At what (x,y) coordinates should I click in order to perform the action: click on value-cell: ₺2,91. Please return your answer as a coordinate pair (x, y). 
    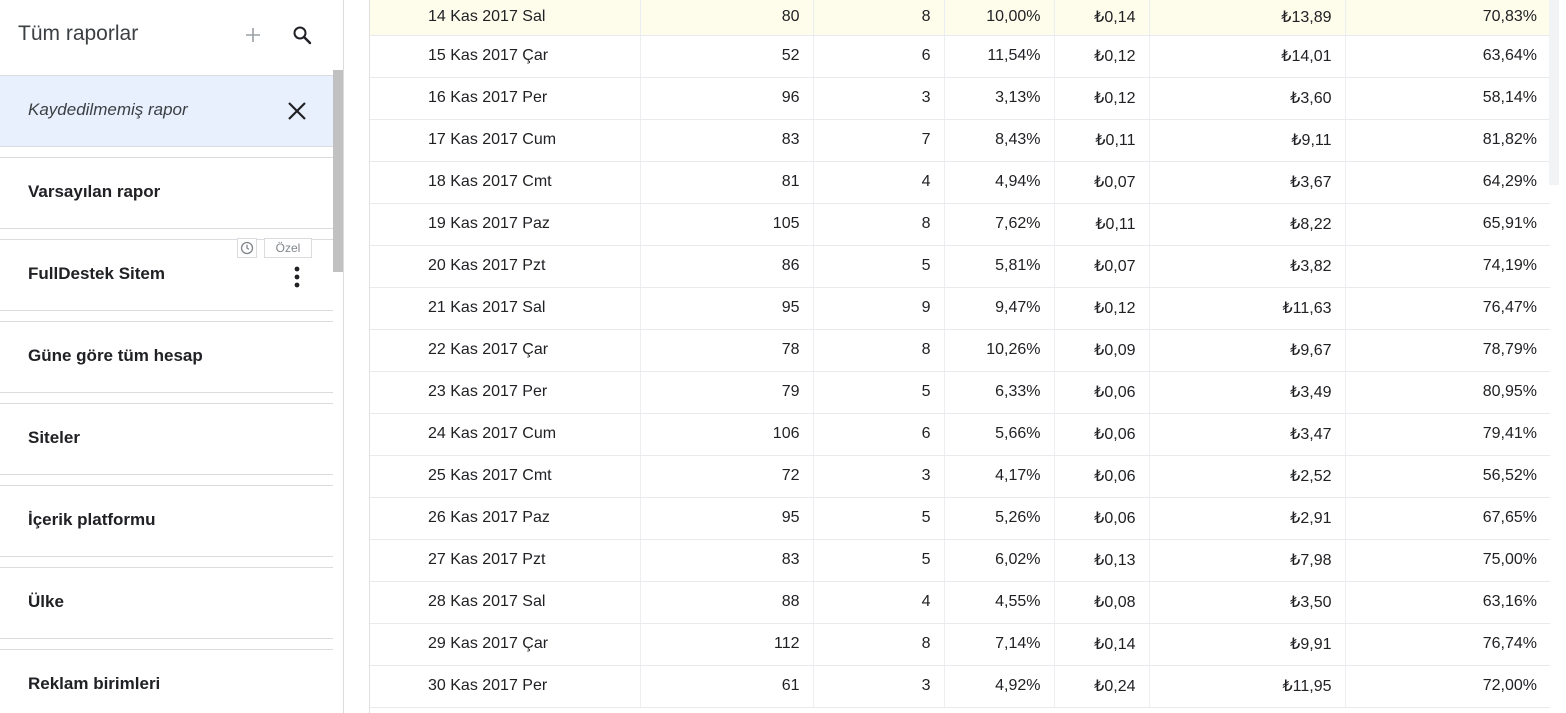
    Looking at the image, I should click on (1247, 518).